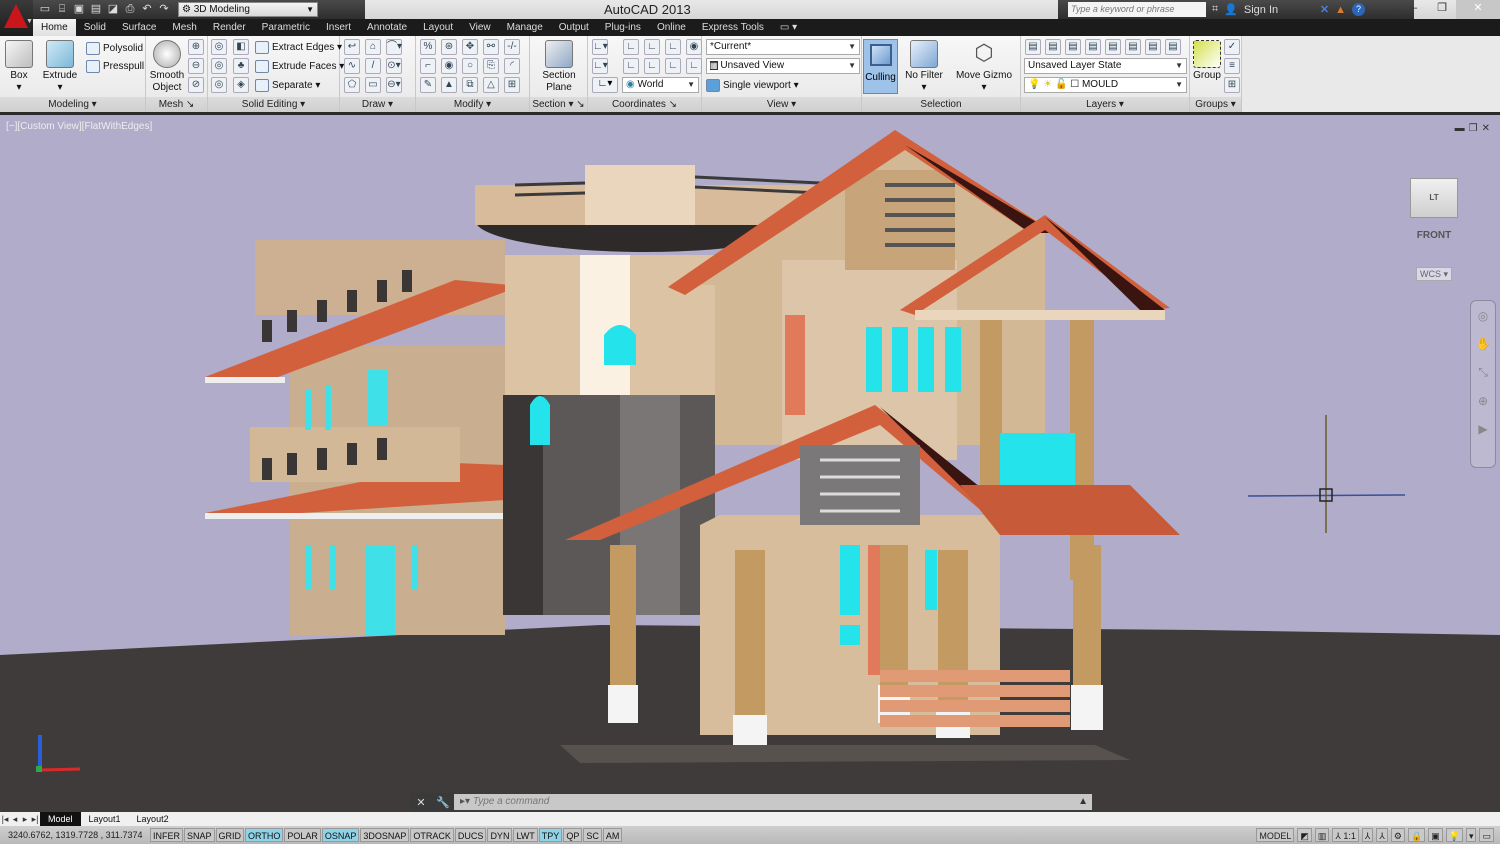 The width and height of the screenshot is (1500, 844). What do you see at coordinates (338, 27) in the screenshot?
I see `tab-insert: Insert` at bounding box center [338, 27].